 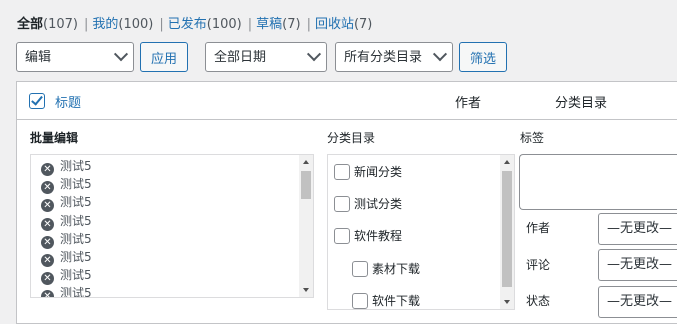 I want to click on category-item: 软件教程, so click(x=368, y=236).